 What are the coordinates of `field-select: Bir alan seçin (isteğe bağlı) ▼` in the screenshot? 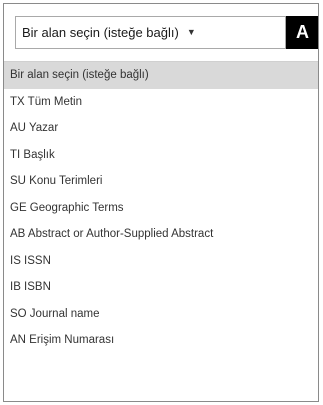 It's located at (150, 32).